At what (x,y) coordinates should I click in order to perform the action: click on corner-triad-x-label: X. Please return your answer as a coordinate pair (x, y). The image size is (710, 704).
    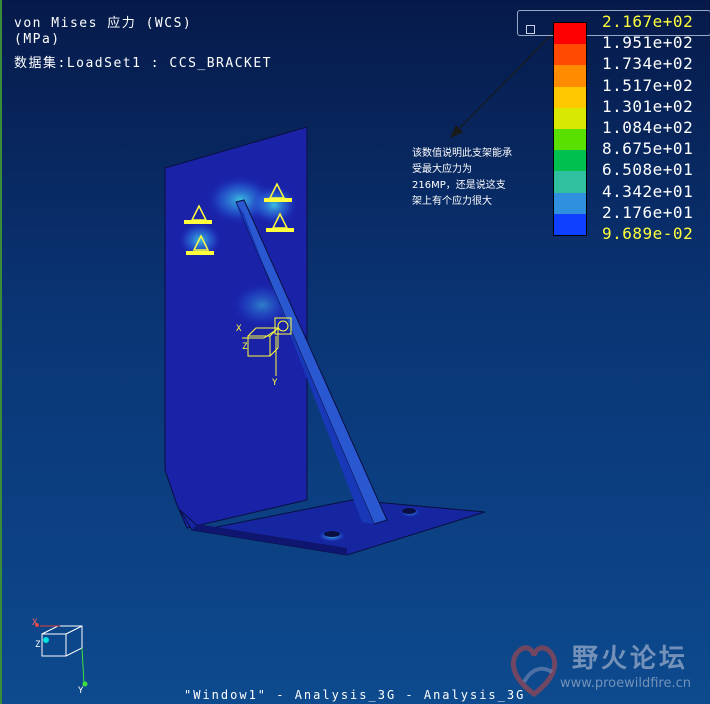
    Looking at the image, I should click on (35, 623).